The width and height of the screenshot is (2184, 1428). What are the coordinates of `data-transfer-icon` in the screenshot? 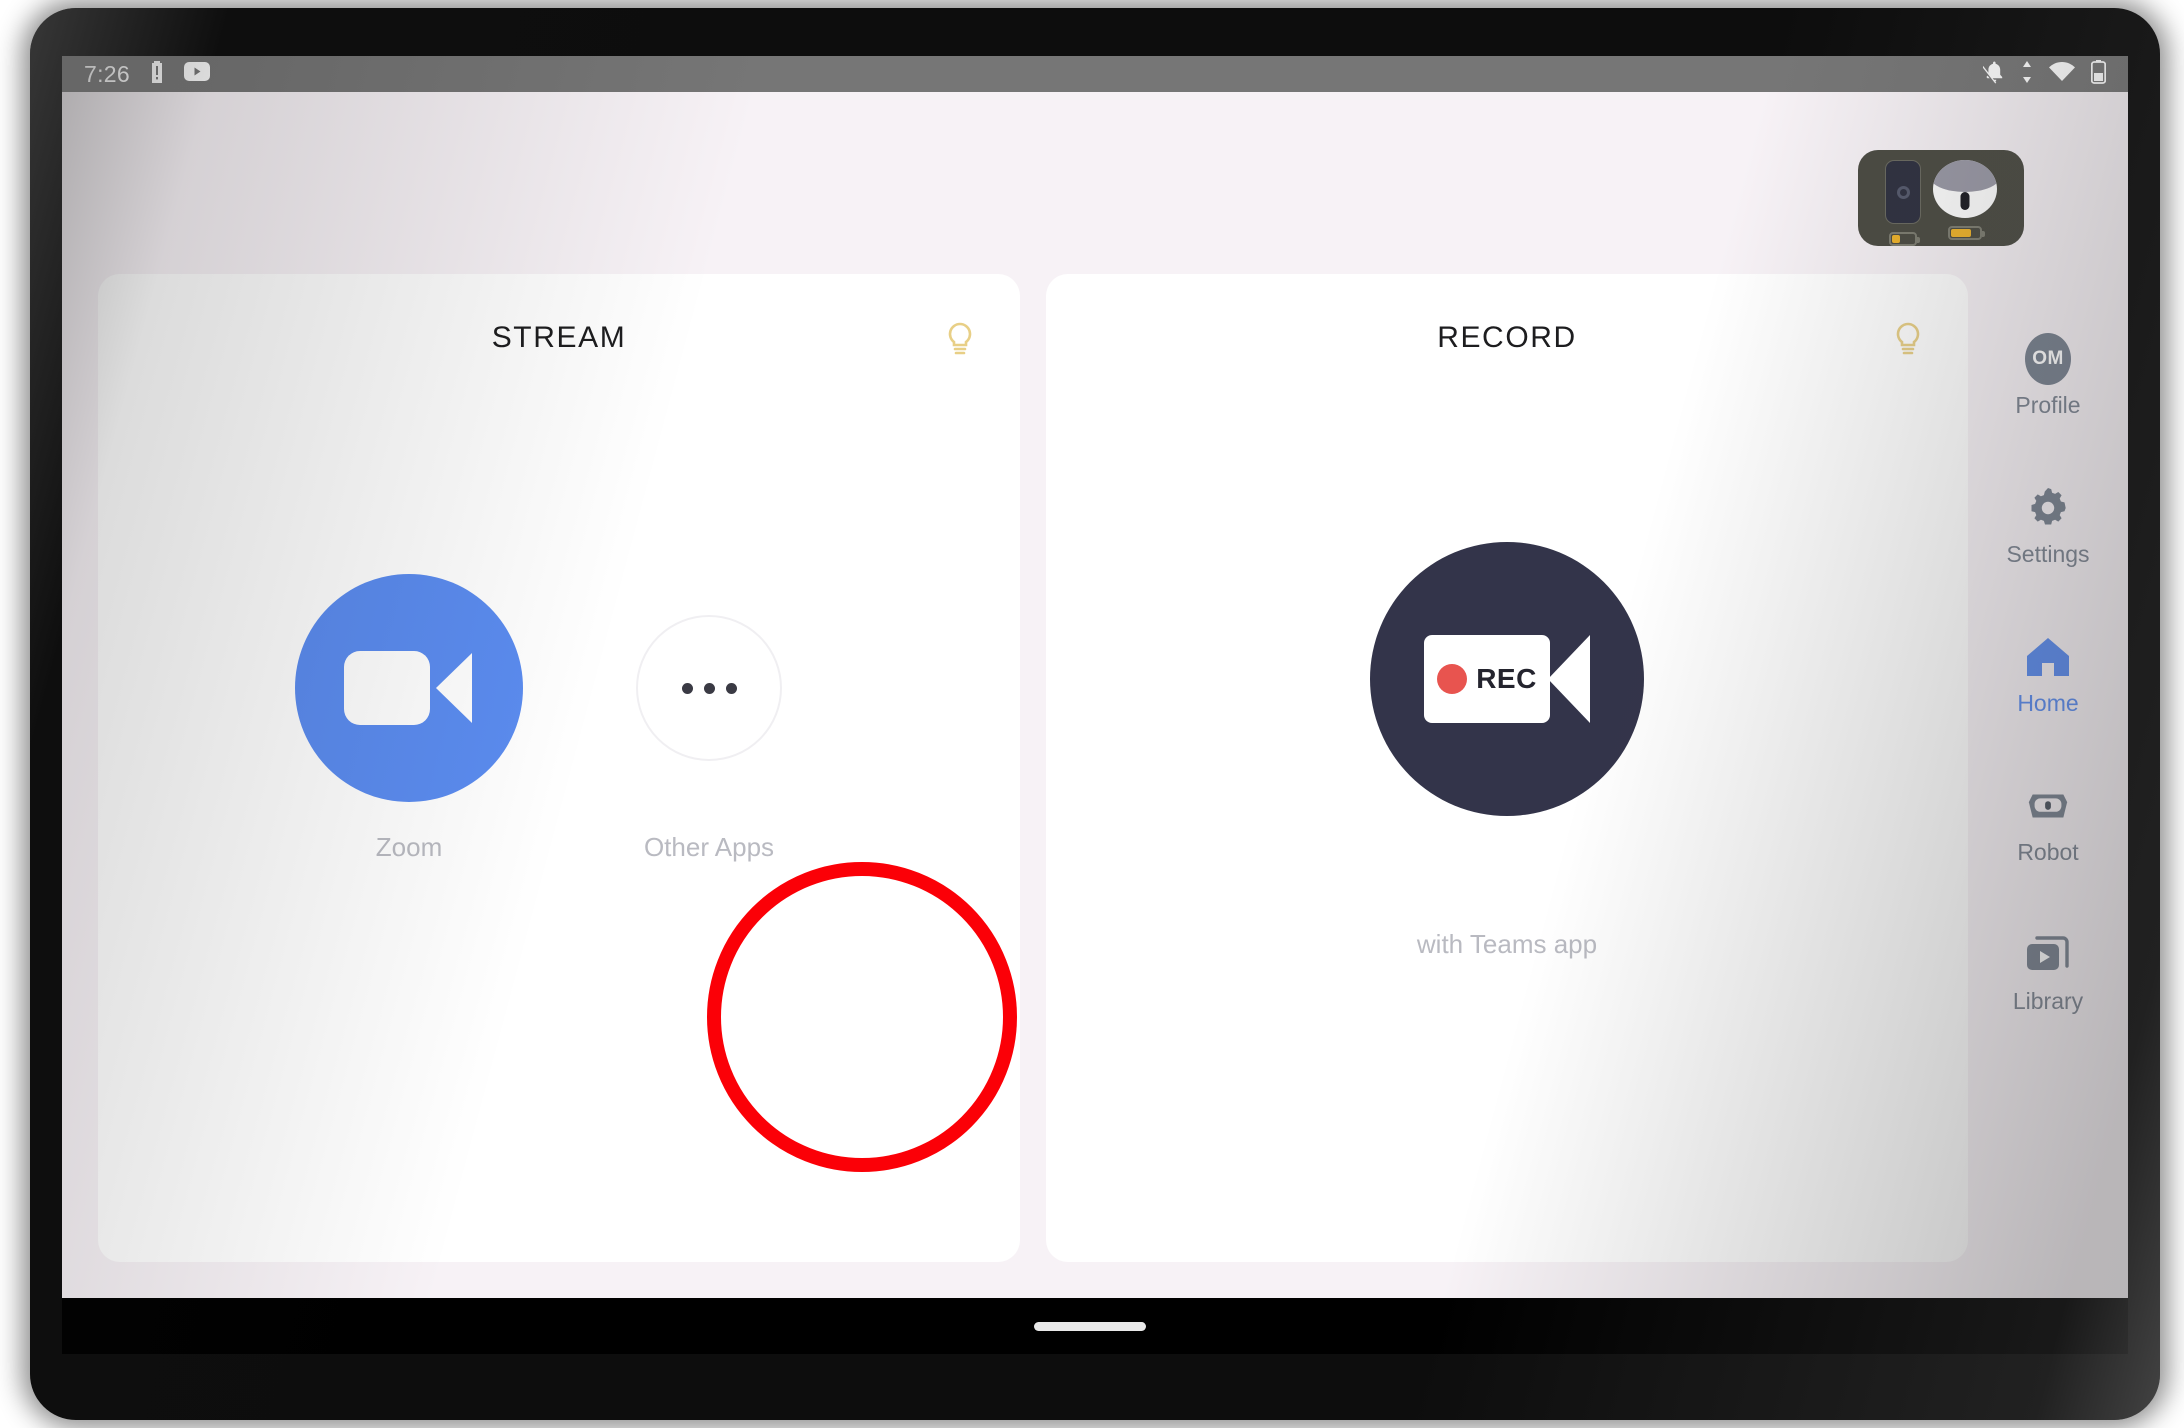 It's located at (2027, 74).